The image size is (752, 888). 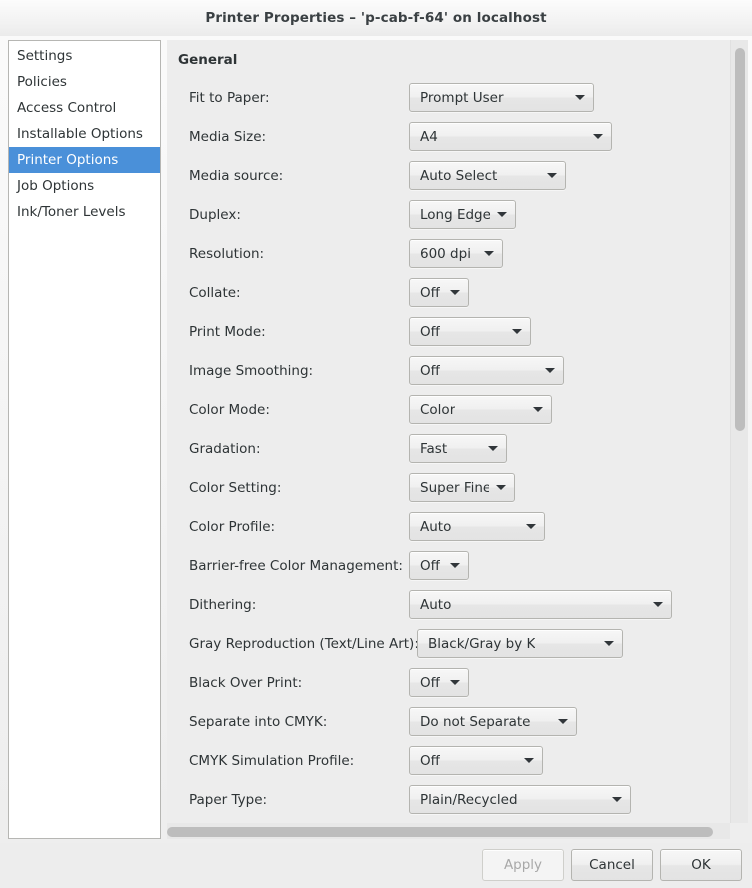 I want to click on option-dropdown-value: Long Edge, so click(x=455, y=214).